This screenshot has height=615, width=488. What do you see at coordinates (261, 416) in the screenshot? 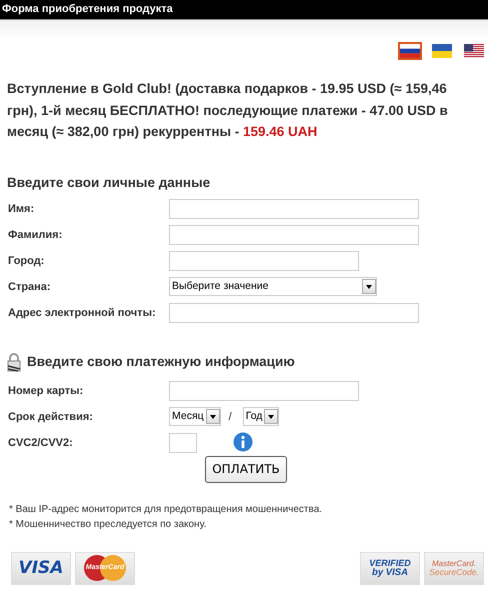
I see `year-dropdown: Год` at bounding box center [261, 416].